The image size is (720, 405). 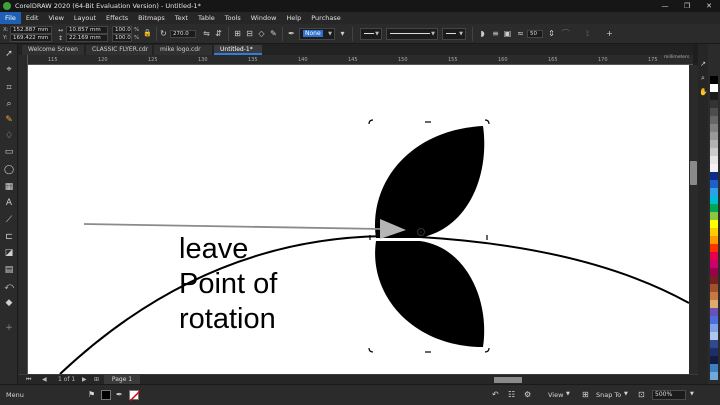 What do you see at coordinates (703, 92) in the screenshot?
I see `hand-icon: ✋` at bounding box center [703, 92].